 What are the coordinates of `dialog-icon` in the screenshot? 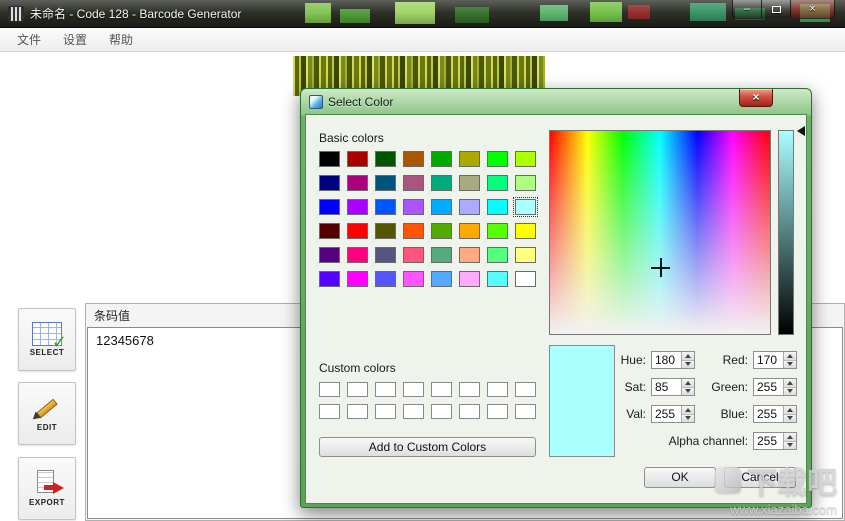 It's located at (316, 101).